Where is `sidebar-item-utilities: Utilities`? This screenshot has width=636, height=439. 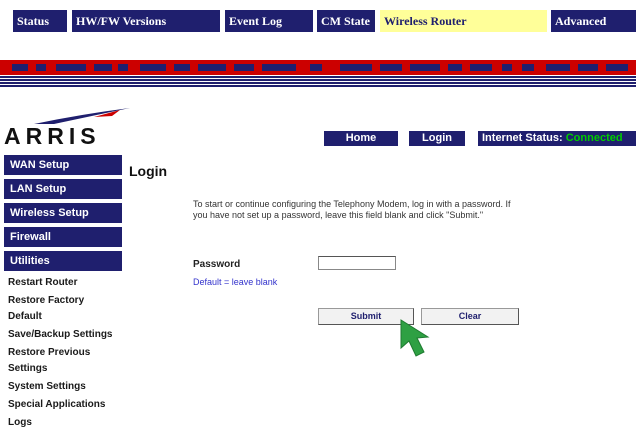 sidebar-item-utilities: Utilities is located at coordinates (63, 261).